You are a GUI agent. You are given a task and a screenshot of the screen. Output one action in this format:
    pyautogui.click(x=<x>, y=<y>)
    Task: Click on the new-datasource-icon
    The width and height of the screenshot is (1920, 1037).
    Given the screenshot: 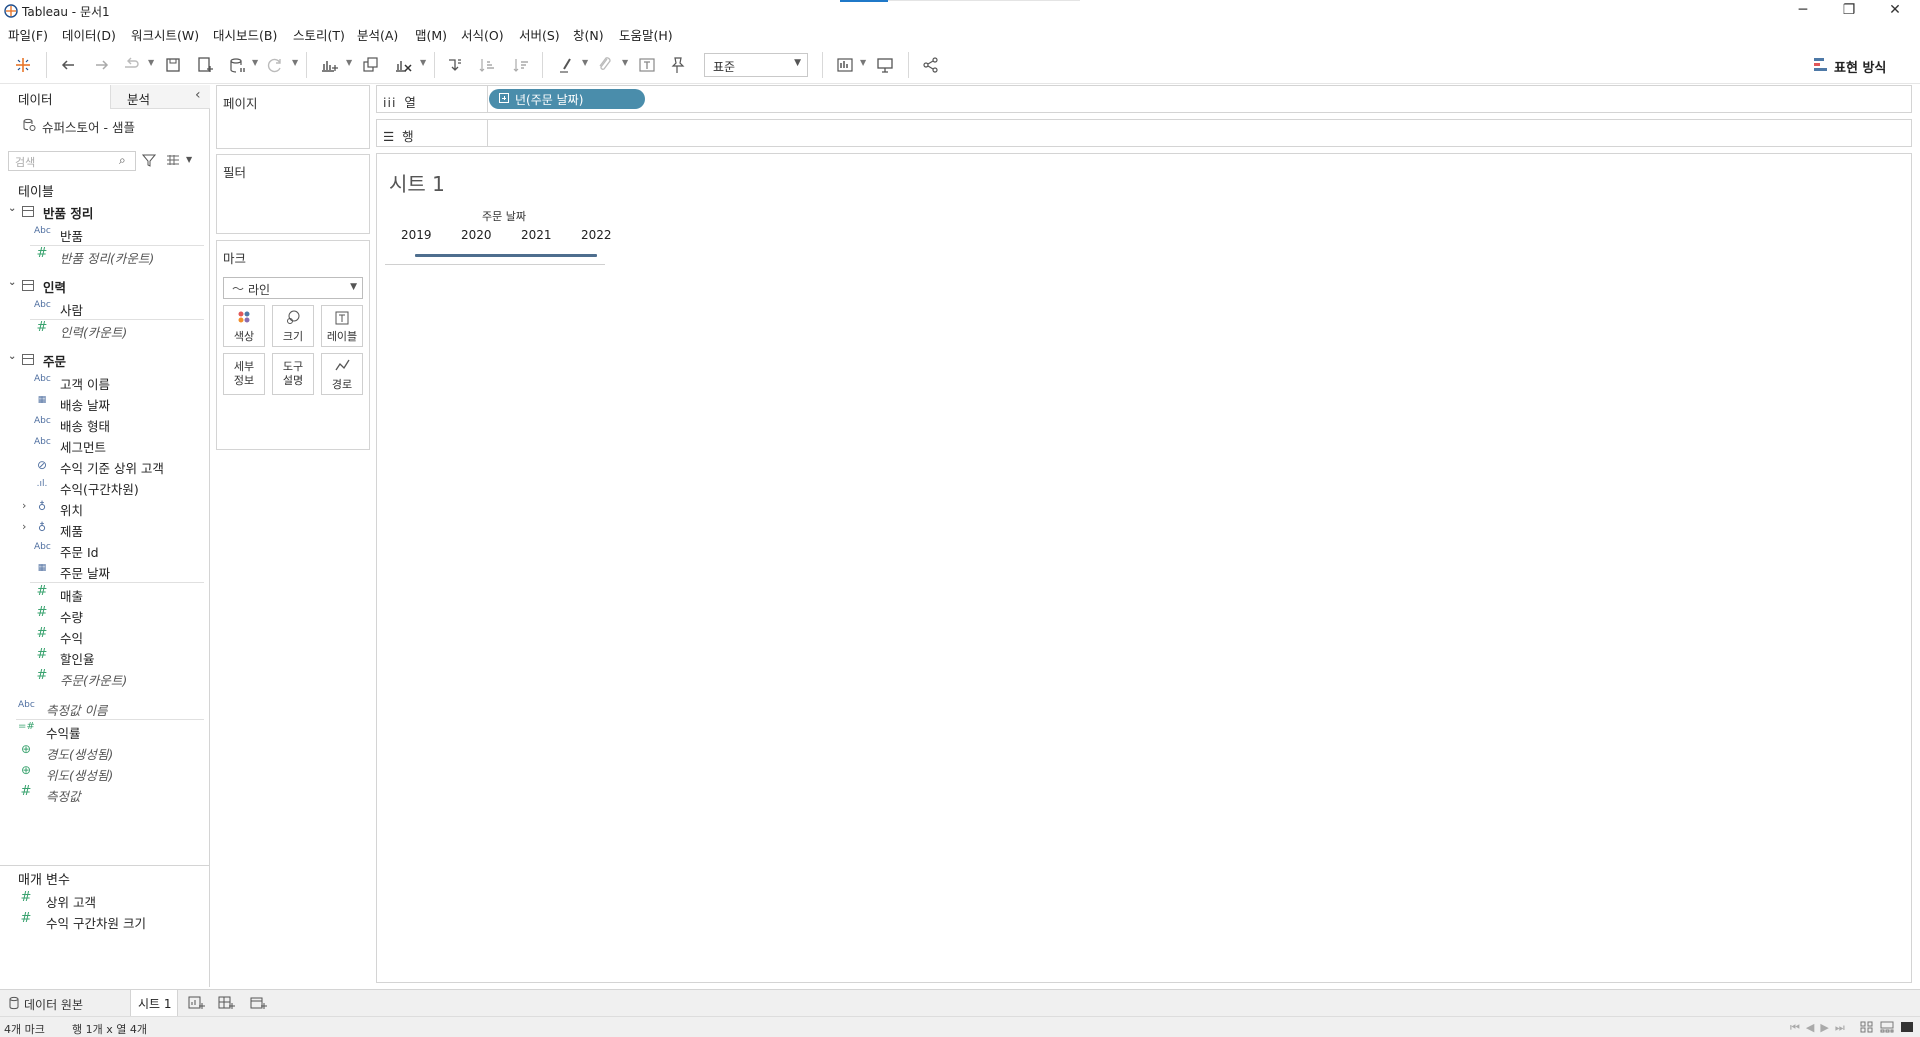 What is the action you would take?
    pyautogui.click(x=205, y=65)
    